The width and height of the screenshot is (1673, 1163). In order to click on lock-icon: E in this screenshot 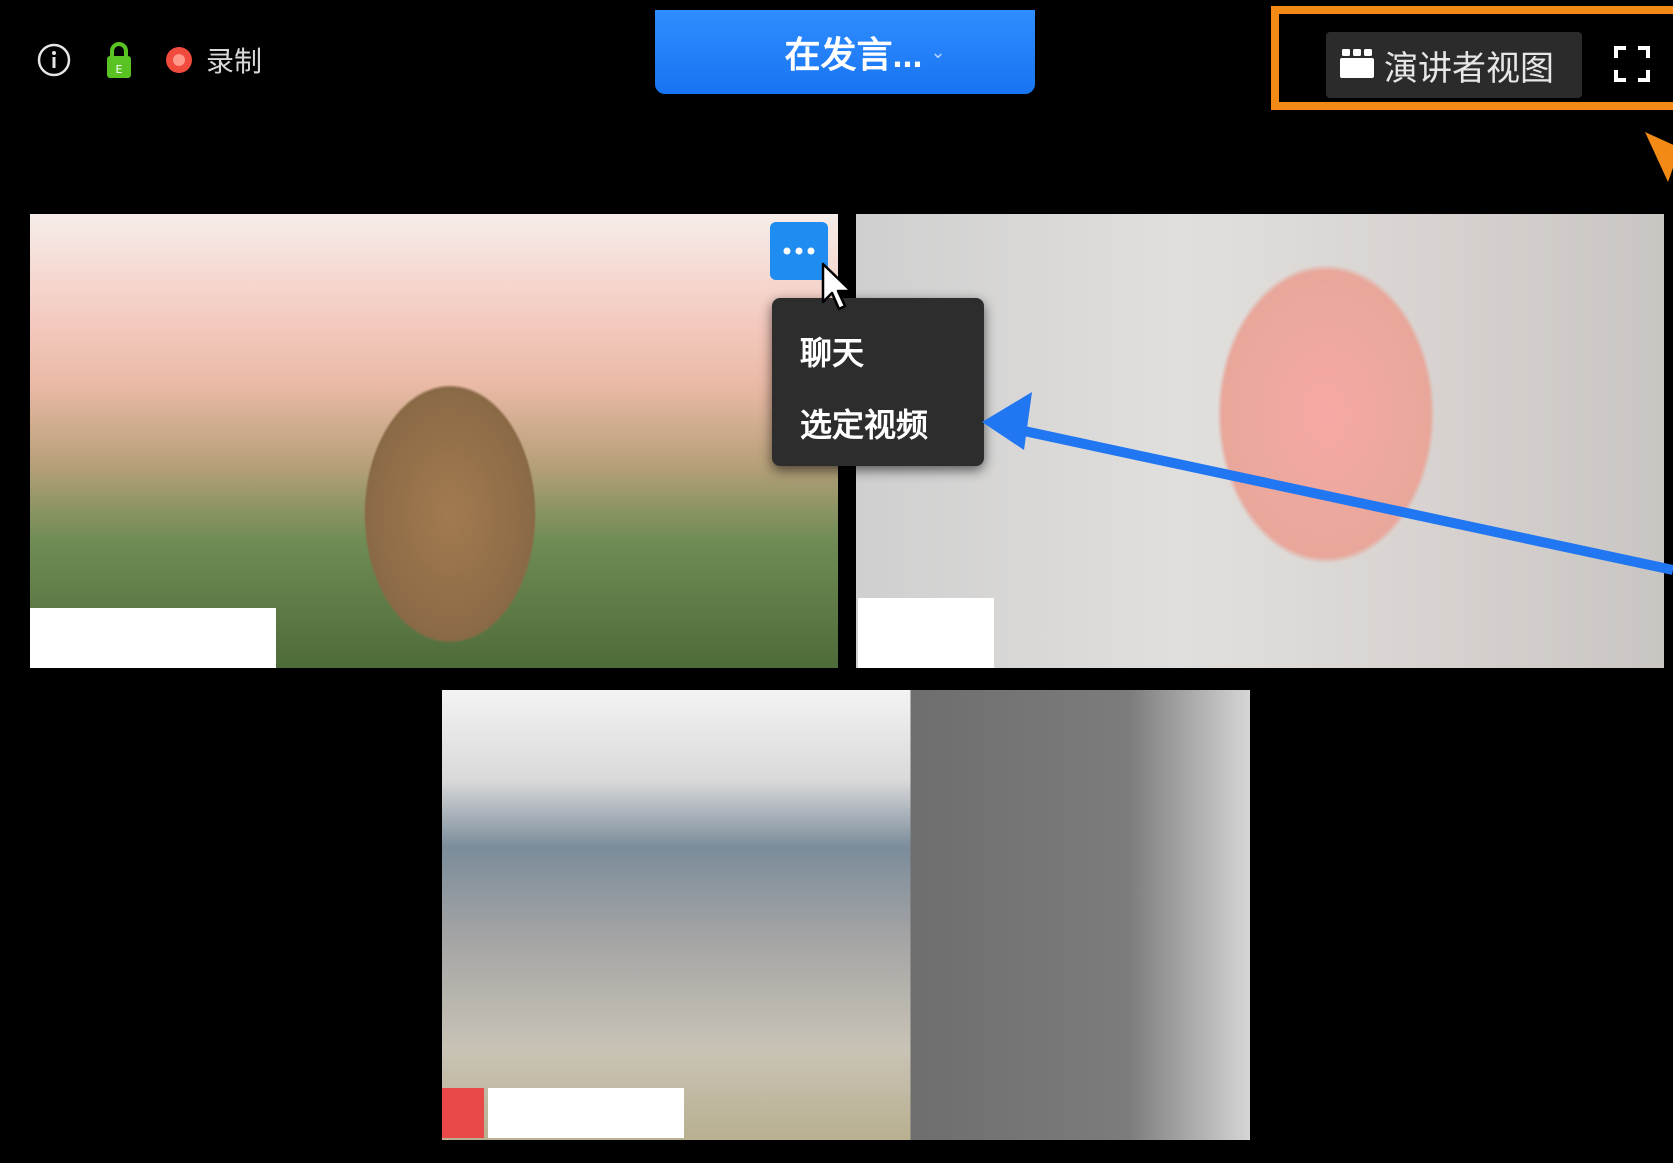, I will do `click(119, 60)`.